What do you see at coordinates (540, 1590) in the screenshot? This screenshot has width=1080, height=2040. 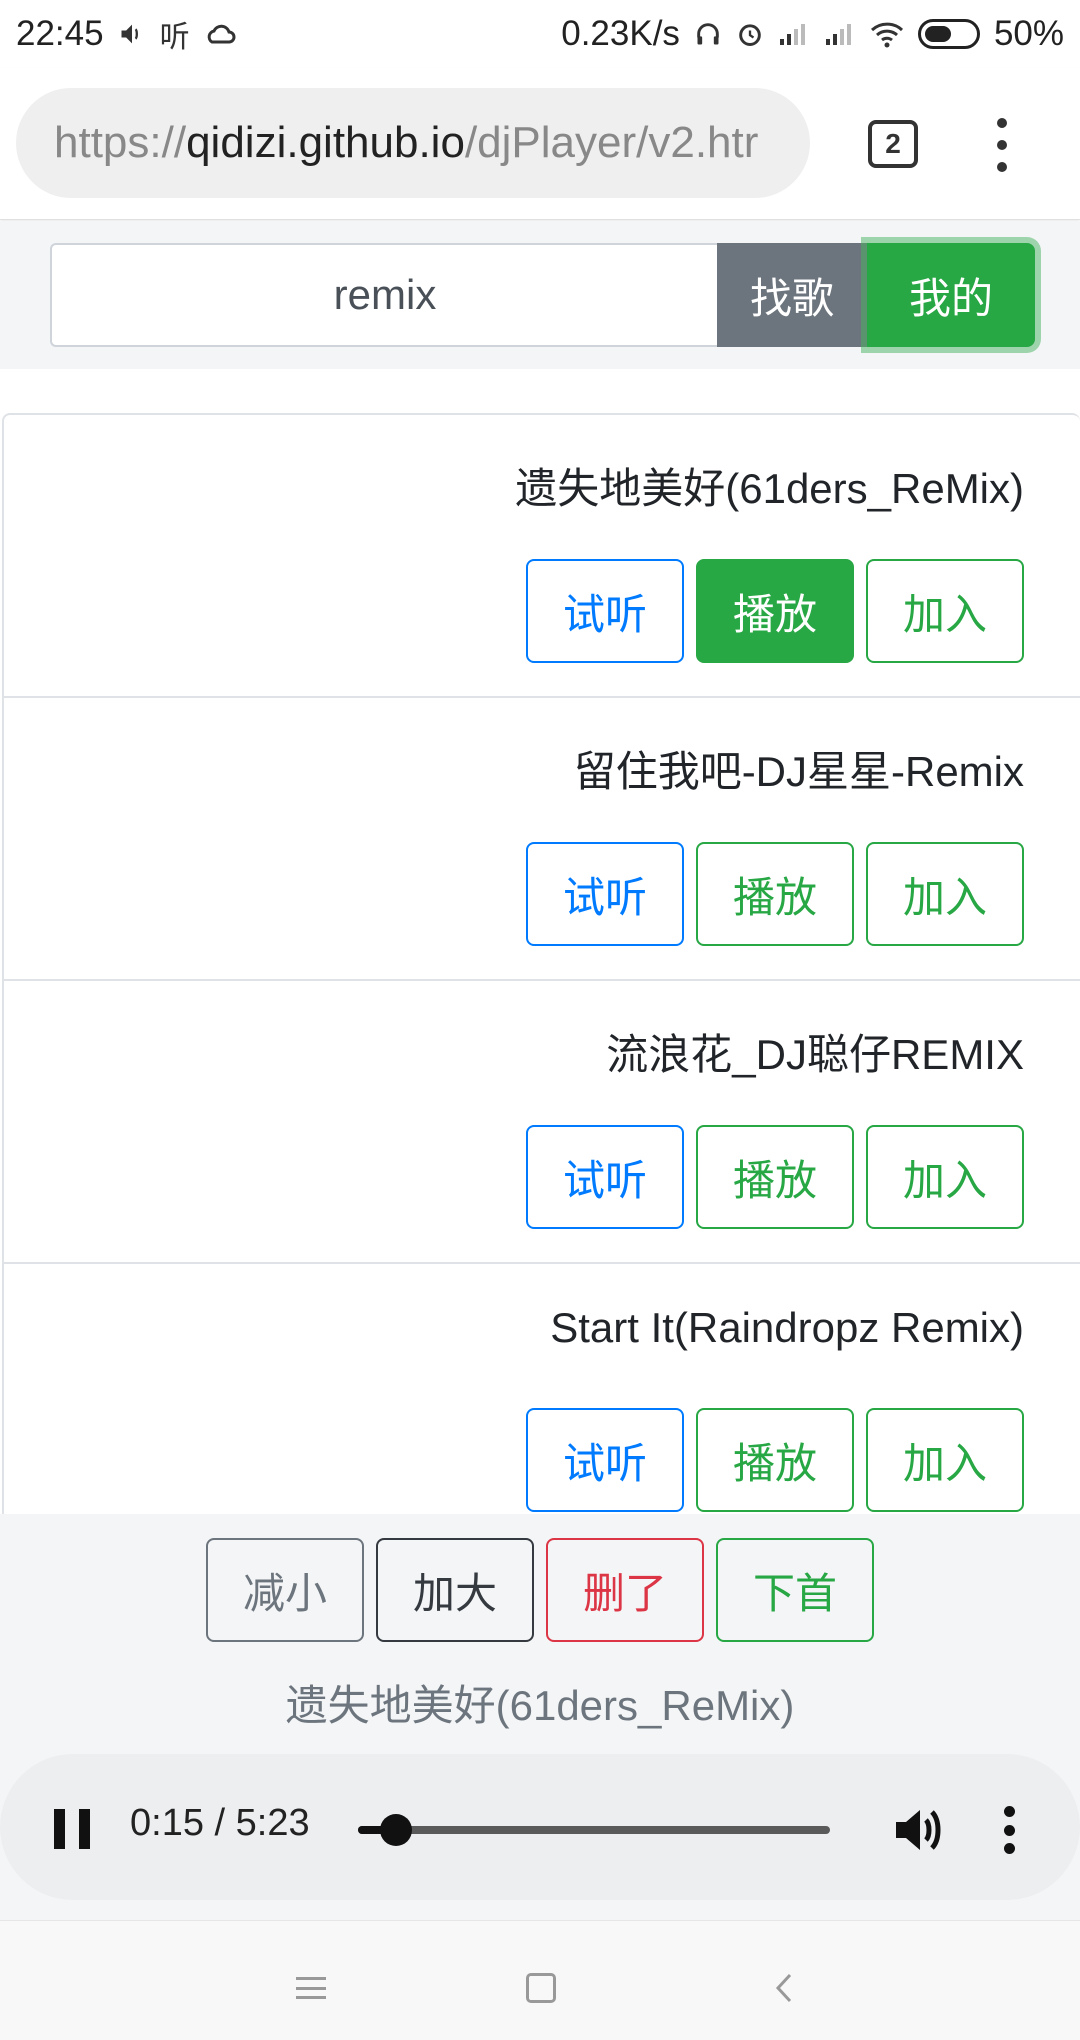 I see `player-controls: 减小 加大 删了 下首` at bounding box center [540, 1590].